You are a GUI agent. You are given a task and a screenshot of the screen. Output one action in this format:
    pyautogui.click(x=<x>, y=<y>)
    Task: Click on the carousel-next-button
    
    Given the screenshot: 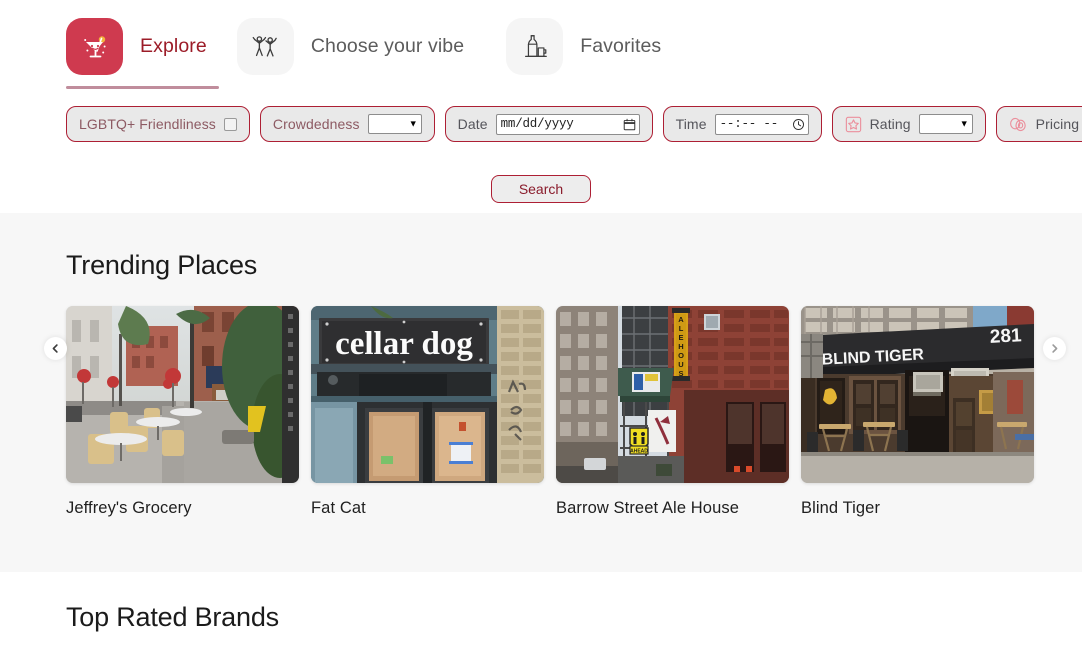 What is the action you would take?
    pyautogui.click(x=1054, y=348)
    